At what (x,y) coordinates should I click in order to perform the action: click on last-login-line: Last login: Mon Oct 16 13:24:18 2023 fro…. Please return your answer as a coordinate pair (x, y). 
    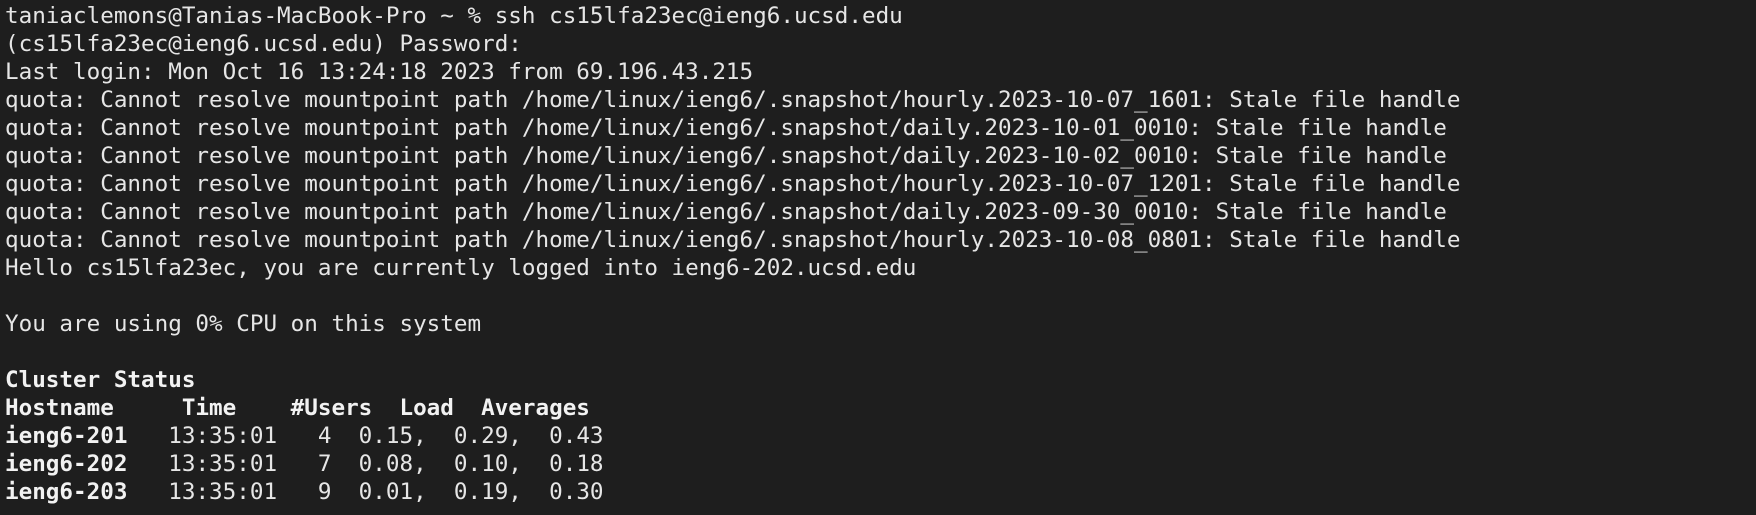
    Looking at the image, I should click on (379, 72).